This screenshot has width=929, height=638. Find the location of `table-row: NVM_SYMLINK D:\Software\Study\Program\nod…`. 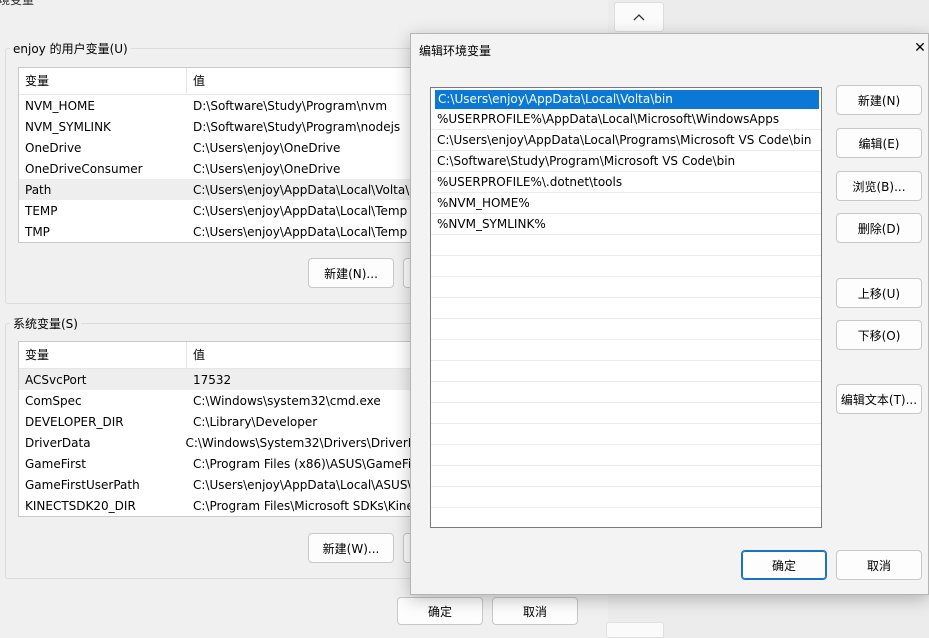

table-row: NVM_SYMLINK D:\Software\Study\Program\nod… is located at coordinates (218, 126).